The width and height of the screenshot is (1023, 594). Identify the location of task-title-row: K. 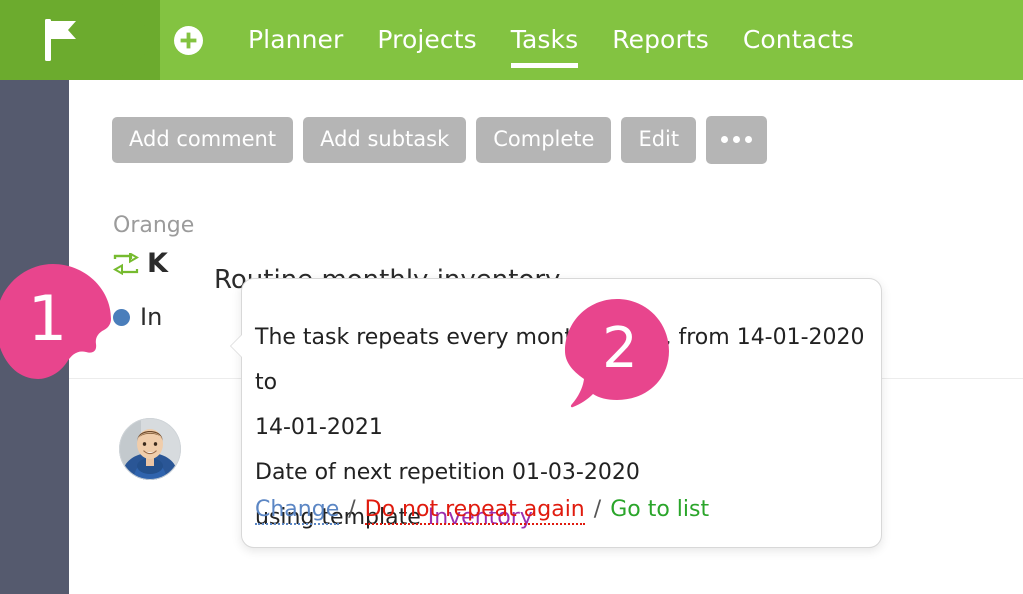
(153, 263).